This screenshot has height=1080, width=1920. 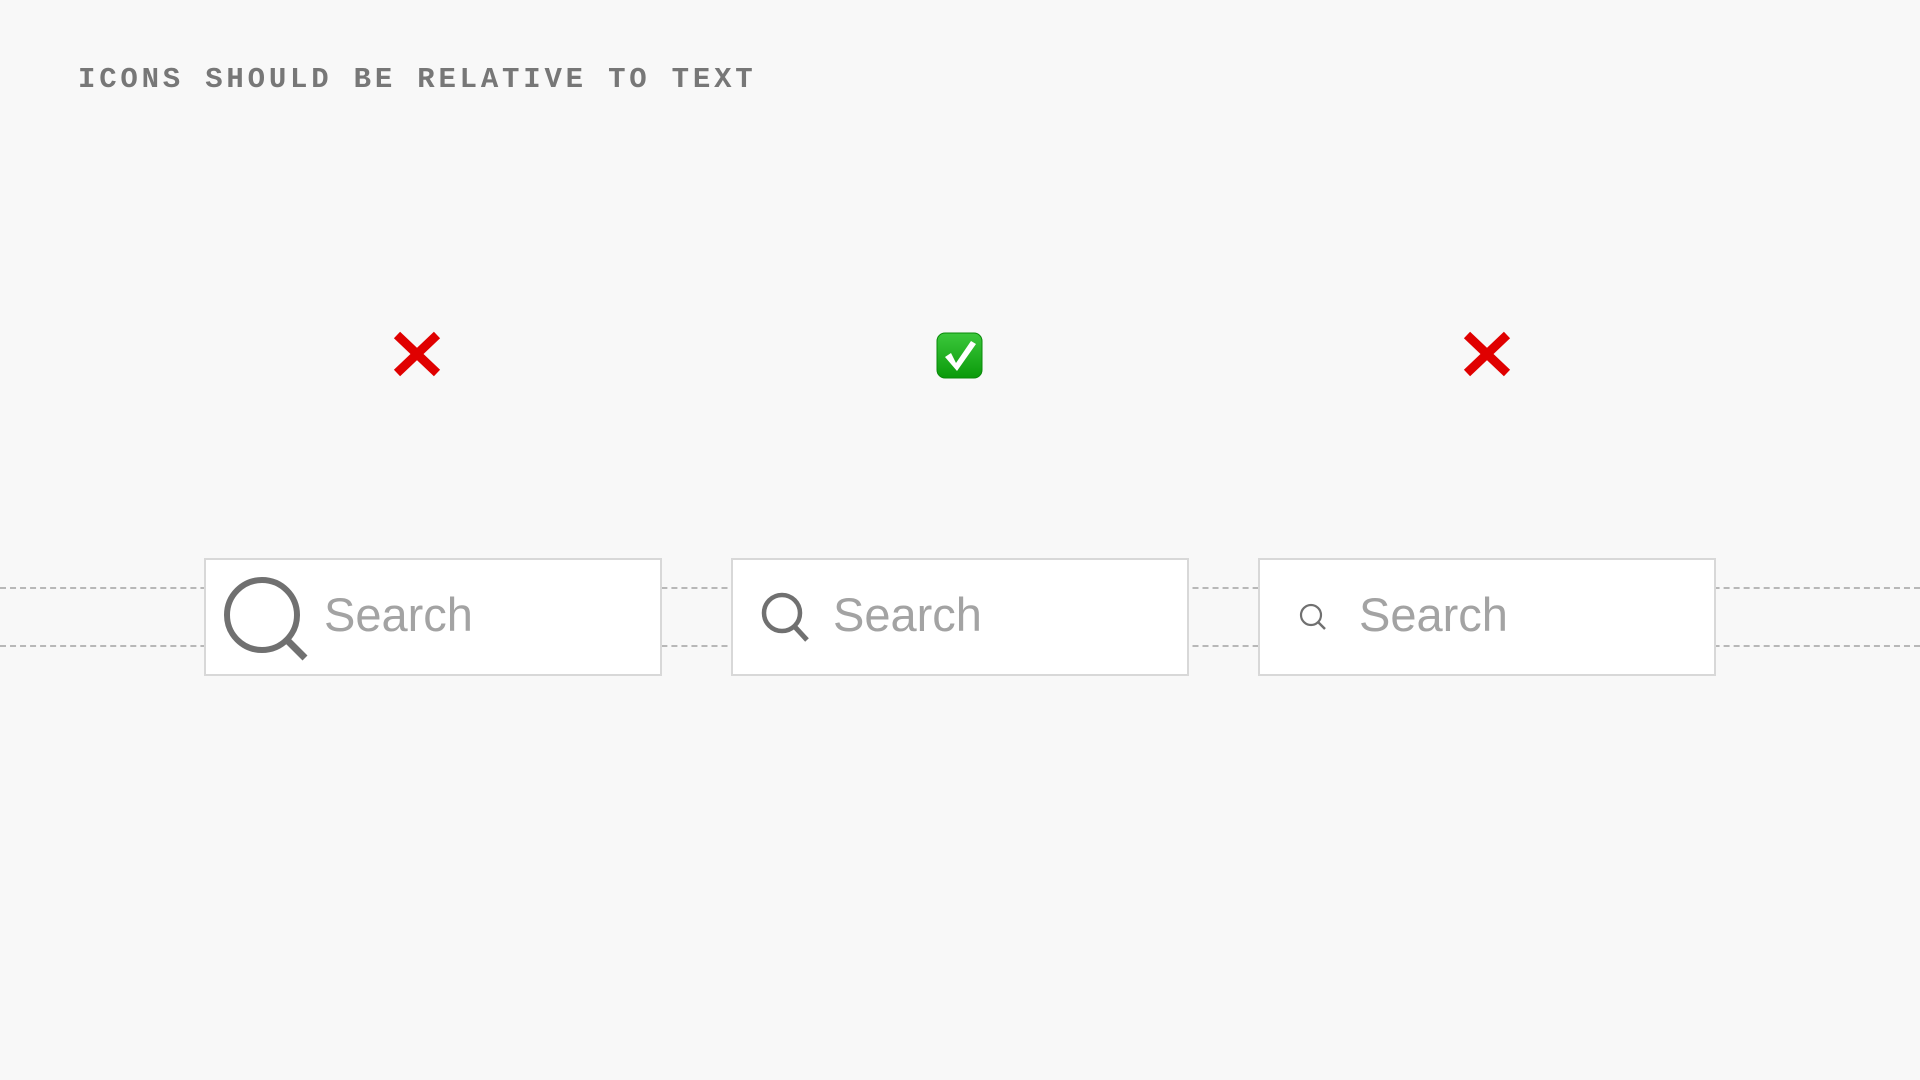 What do you see at coordinates (417, 79) in the screenshot?
I see `page-title: ICONS SHOULD BE RELATIVE TO TEXT` at bounding box center [417, 79].